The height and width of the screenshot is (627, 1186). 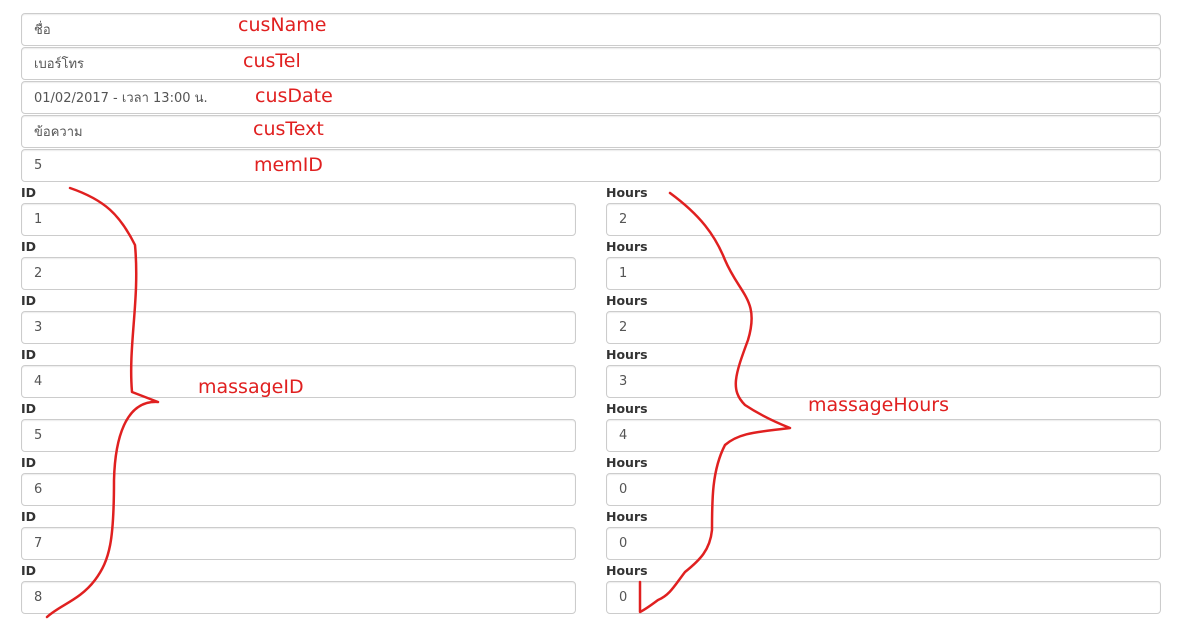 What do you see at coordinates (883, 273) in the screenshot?
I see `massage-hours-field: 1` at bounding box center [883, 273].